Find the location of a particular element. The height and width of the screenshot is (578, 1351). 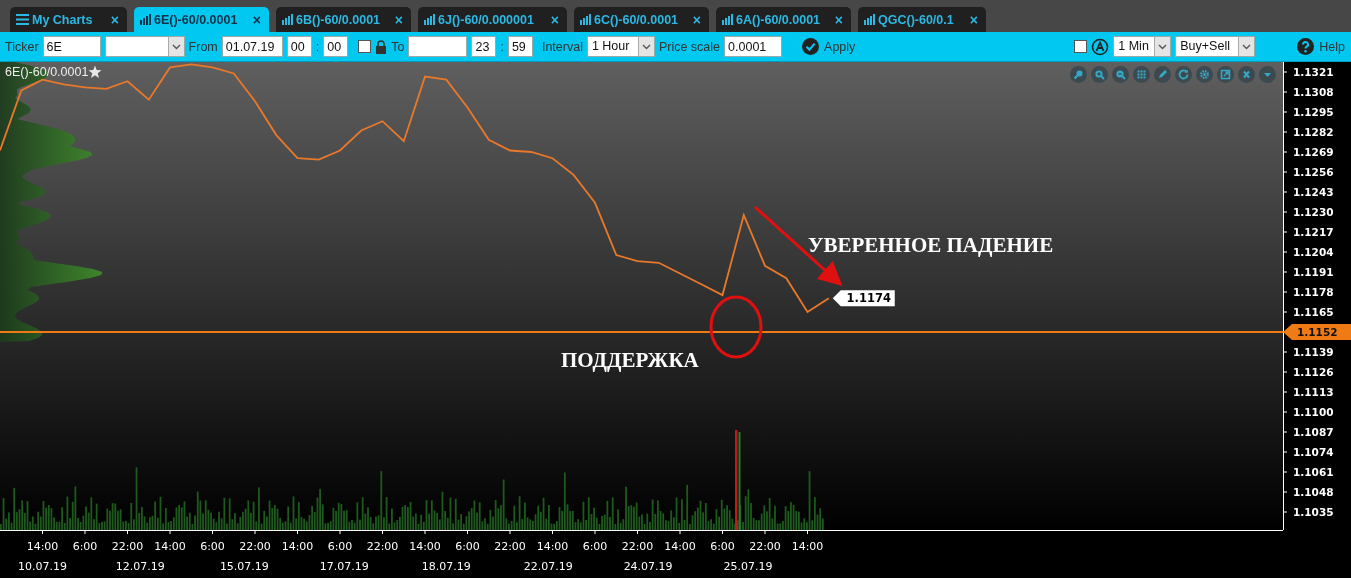

annotation-text: ПОДДЕРЖКА is located at coordinates (630, 360).